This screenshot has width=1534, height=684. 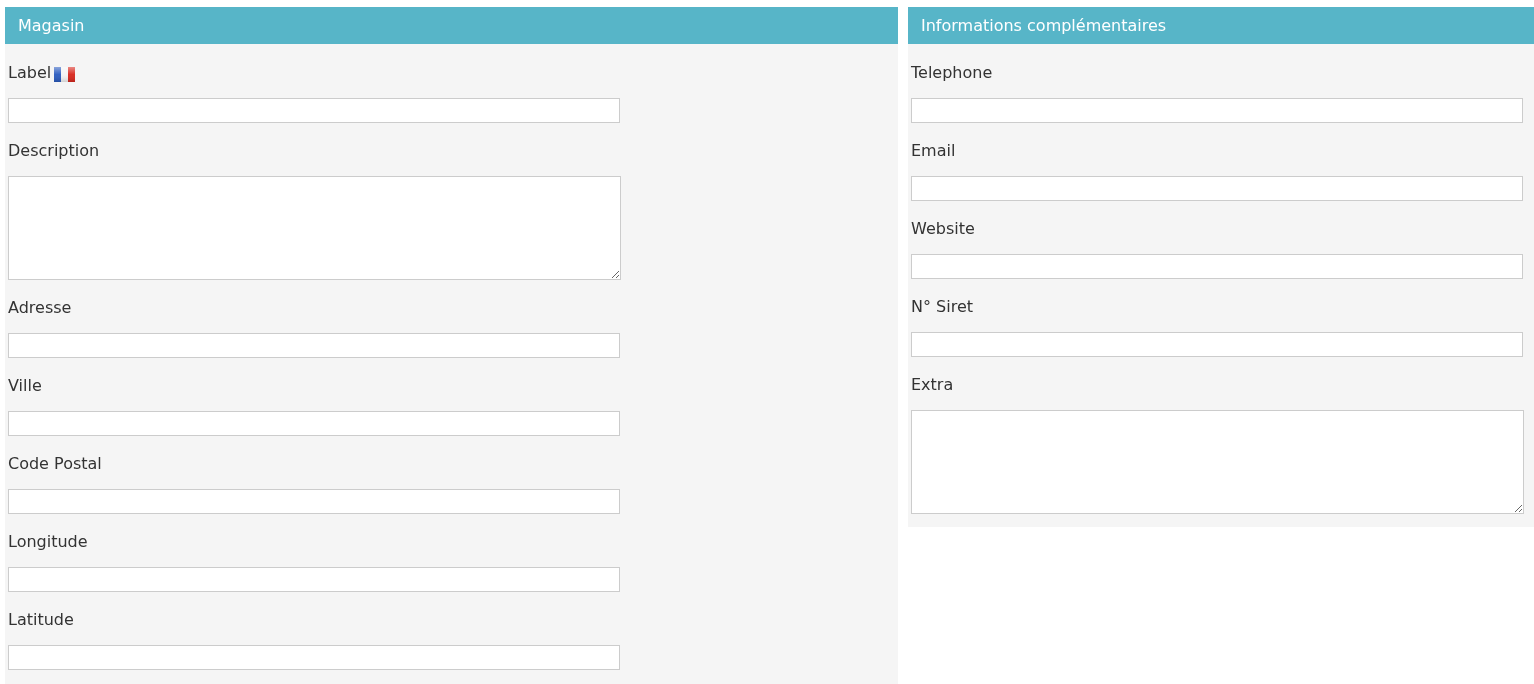 What do you see at coordinates (952, 73) in the screenshot?
I see `field-label: Telephone` at bounding box center [952, 73].